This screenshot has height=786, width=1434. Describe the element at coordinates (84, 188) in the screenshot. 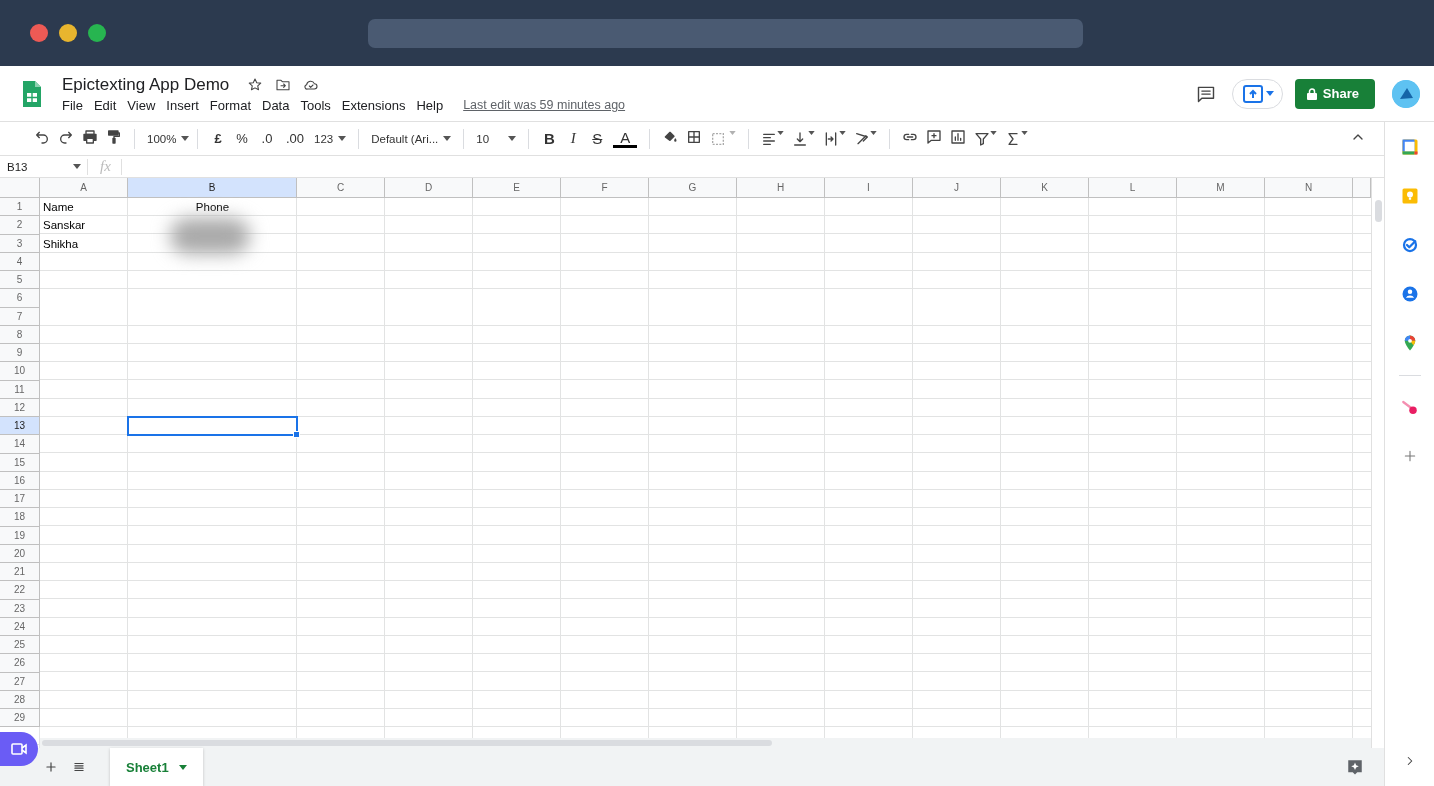

I see `column-header: A` at that location.